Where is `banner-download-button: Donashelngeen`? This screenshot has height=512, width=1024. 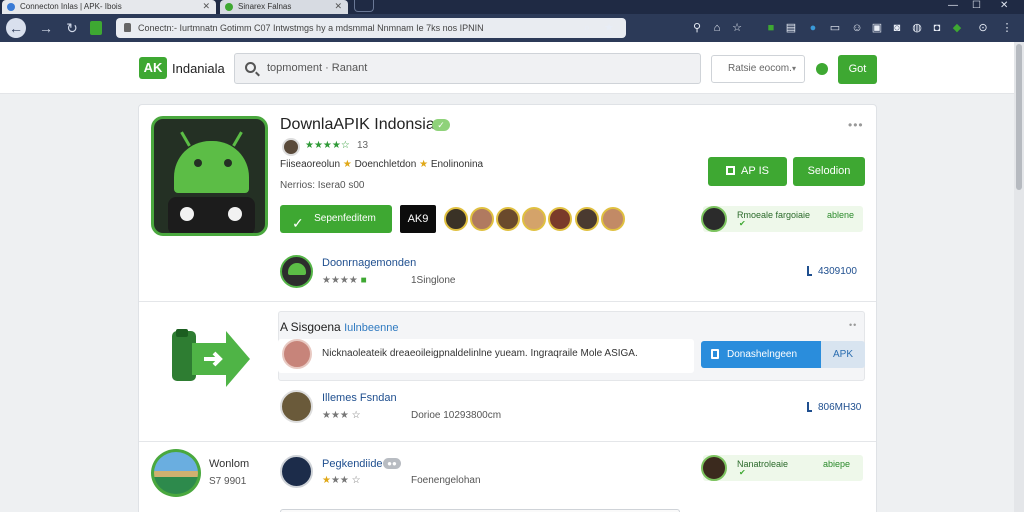 banner-download-button: Donashelngeen is located at coordinates (761, 354).